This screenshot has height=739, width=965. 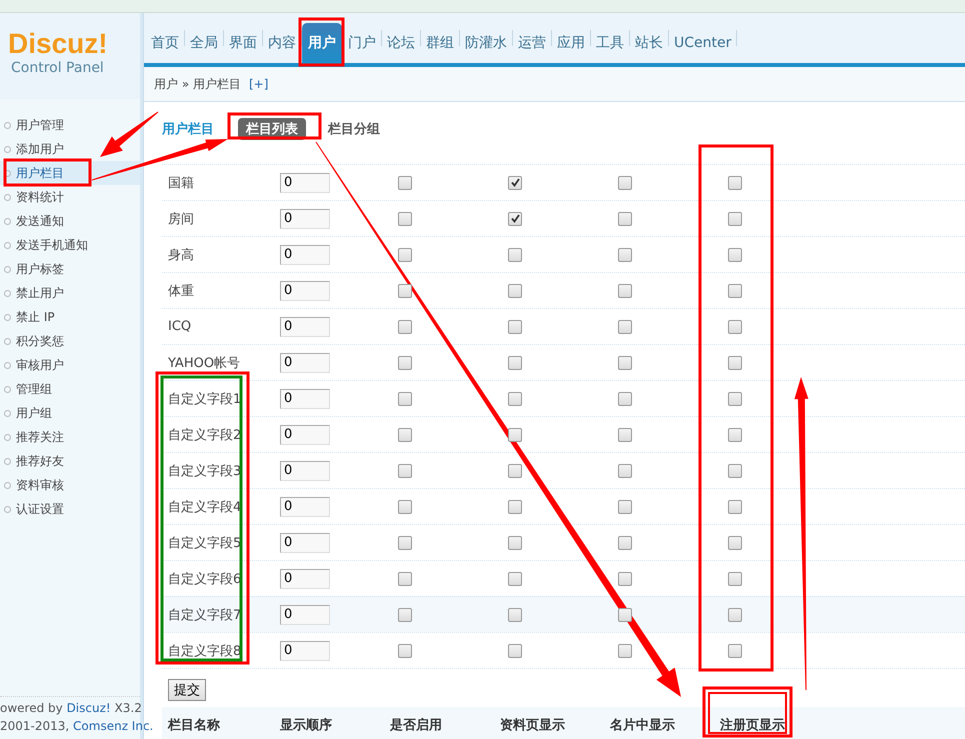 What do you see at coordinates (702, 43) in the screenshot?
I see `nav-tab: UCenter` at bounding box center [702, 43].